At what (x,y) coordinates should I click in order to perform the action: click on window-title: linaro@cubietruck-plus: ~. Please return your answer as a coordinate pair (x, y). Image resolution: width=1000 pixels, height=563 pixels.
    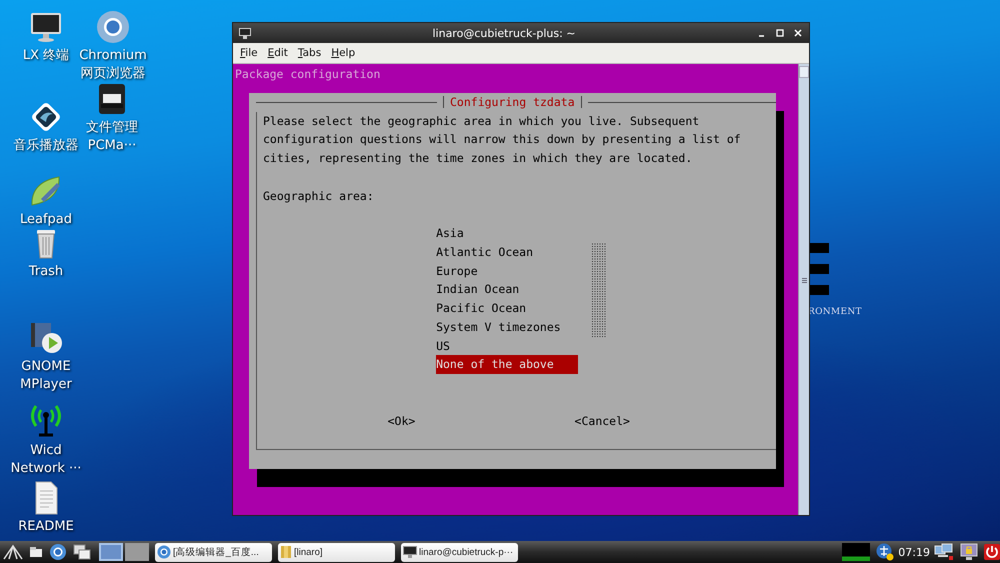
    Looking at the image, I should click on (504, 33).